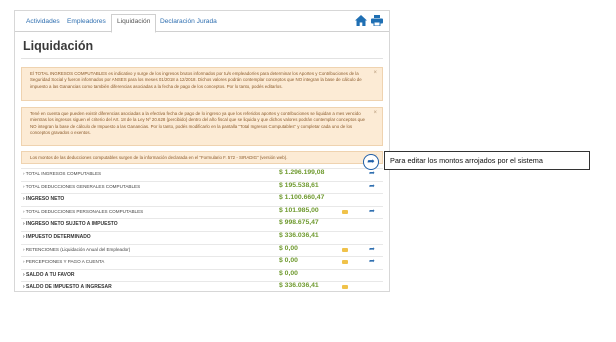  What do you see at coordinates (361, 21) in the screenshot?
I see `home-icon` at bounding box center [361, 21].